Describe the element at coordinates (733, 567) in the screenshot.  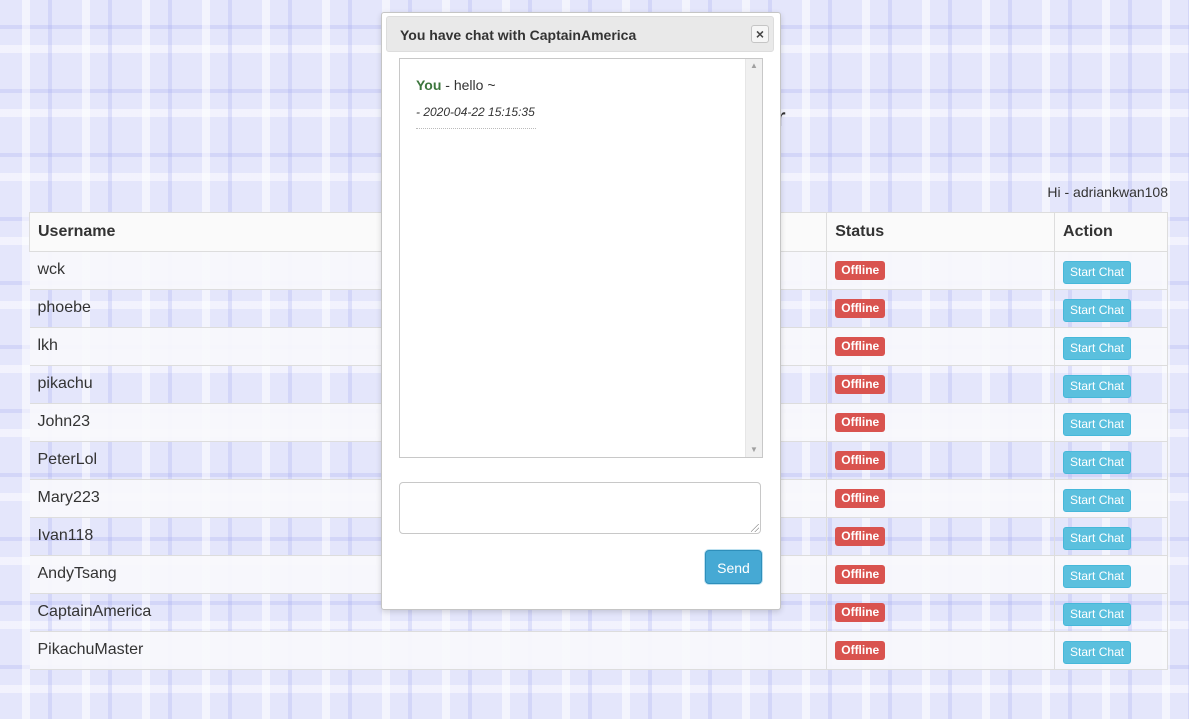
I see `send-button: Send` at that location.